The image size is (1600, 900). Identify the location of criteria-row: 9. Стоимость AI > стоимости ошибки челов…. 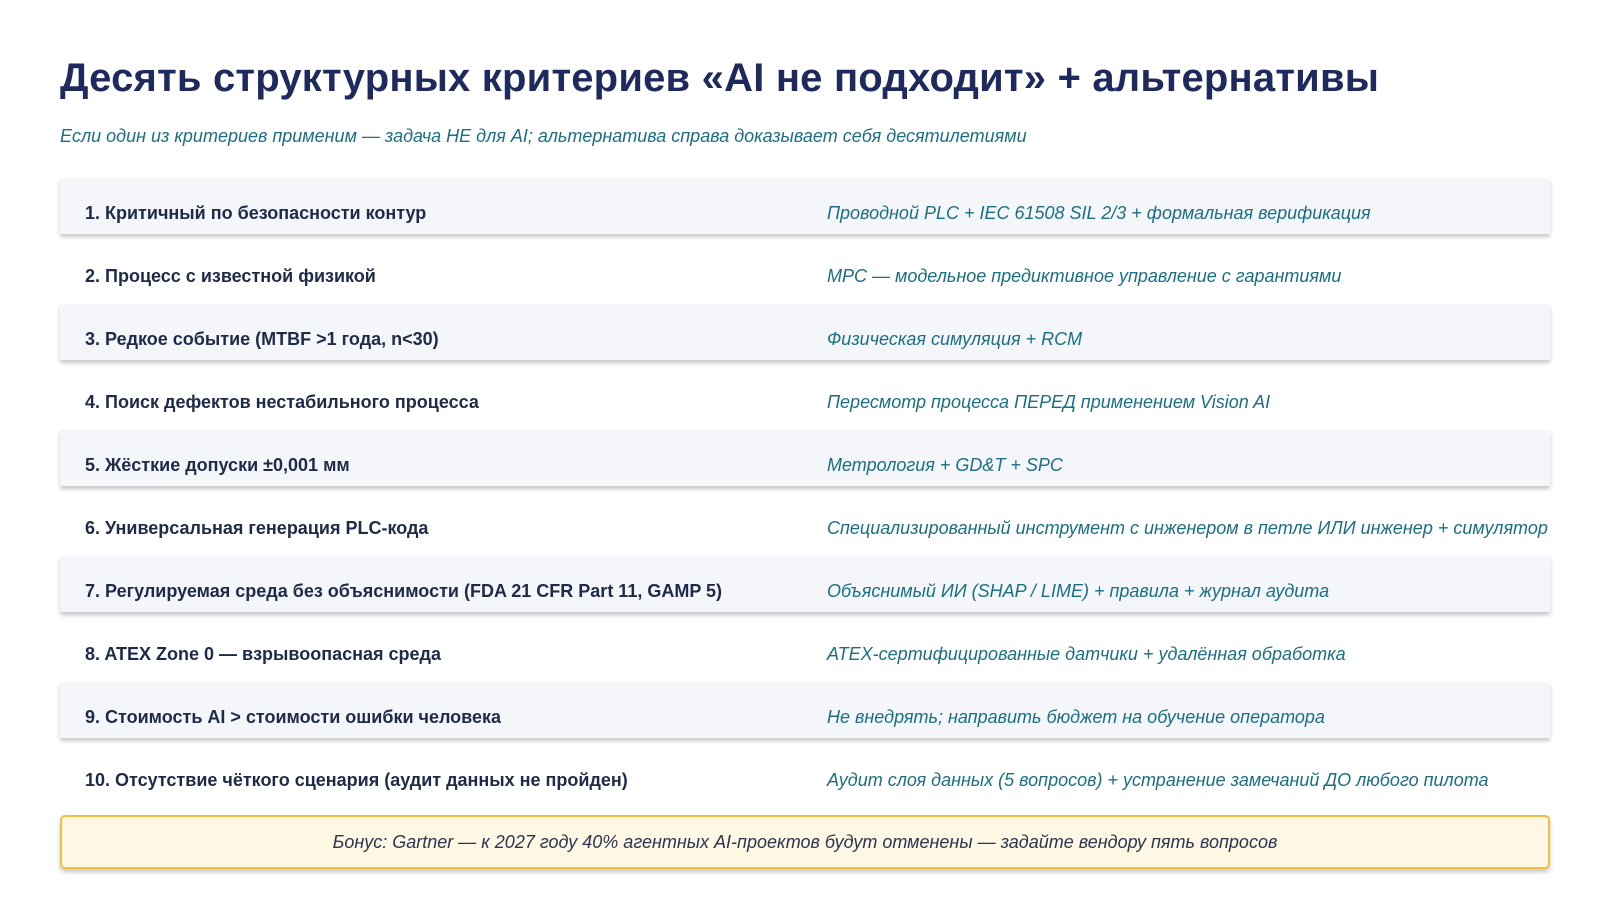
(805, 710).